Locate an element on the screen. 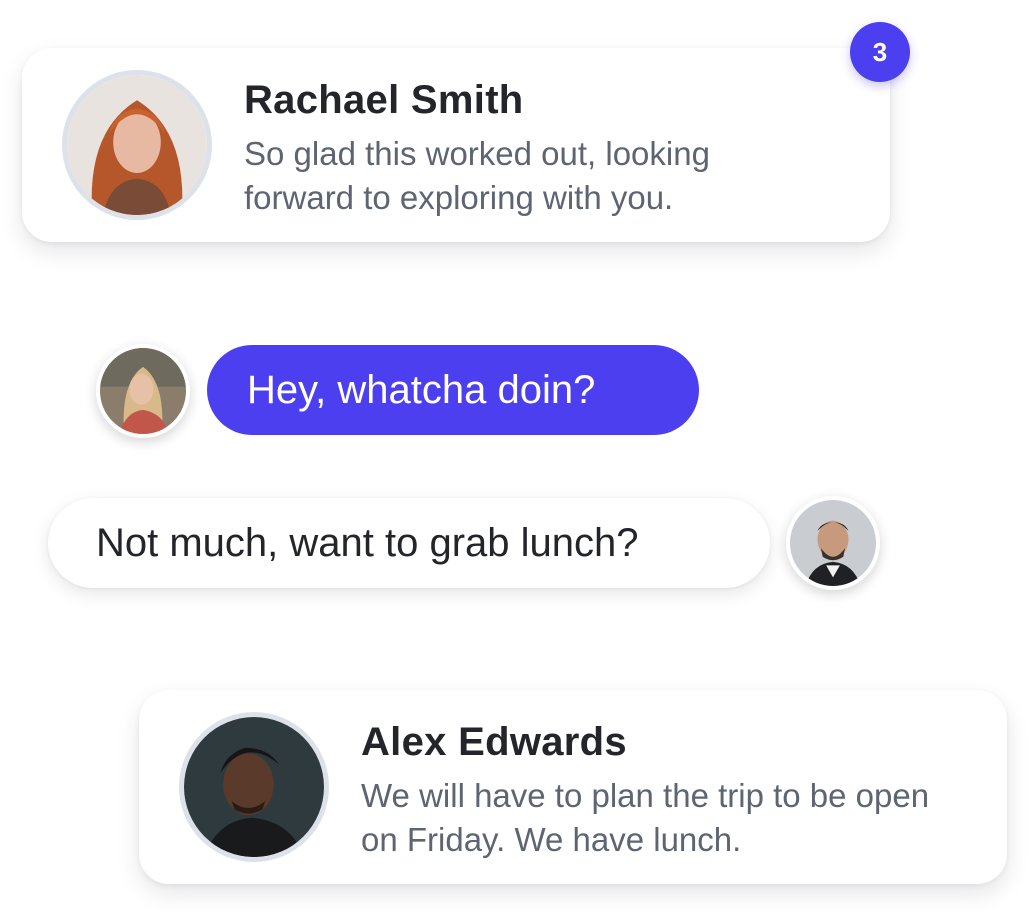  avatar-sender is located at coordinates (143, 391).